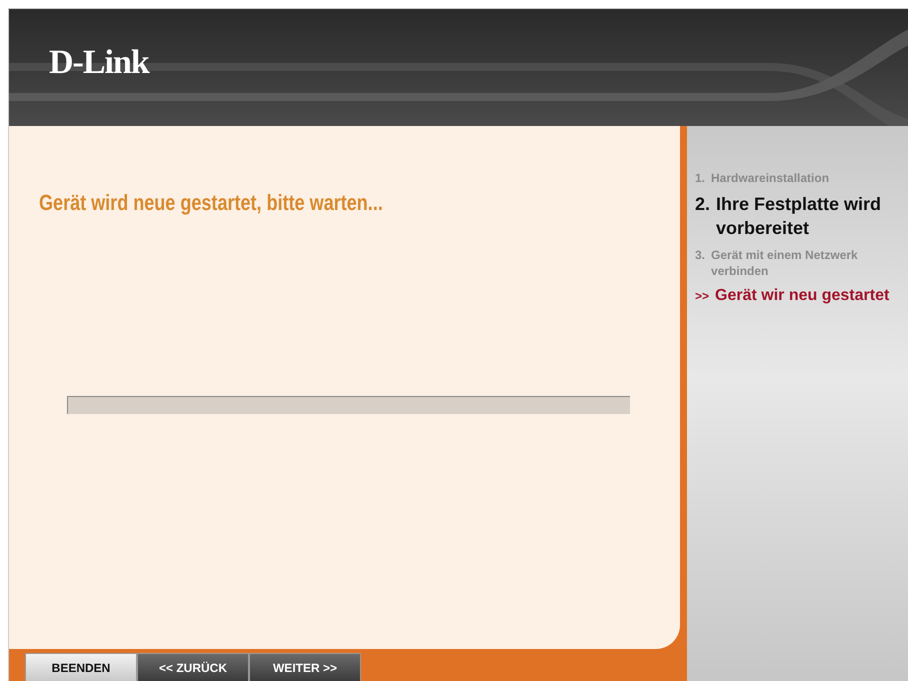 The height and width of the screenshot is (681, 908). Describe the element at coordinates (700, 255) in the screenshot. I see `step-number: 3.` at that location.